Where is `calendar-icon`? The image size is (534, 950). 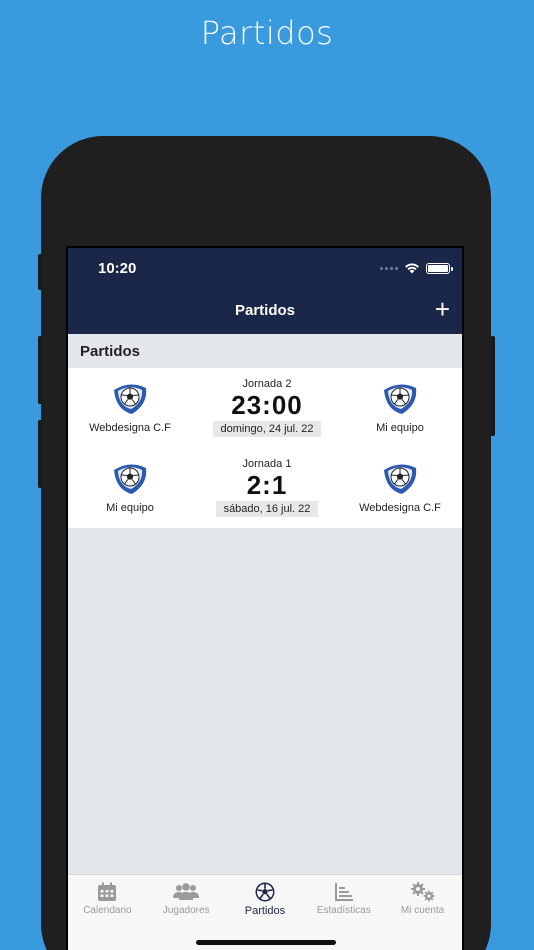 calendar-icon is located at coordinates (107, 891).